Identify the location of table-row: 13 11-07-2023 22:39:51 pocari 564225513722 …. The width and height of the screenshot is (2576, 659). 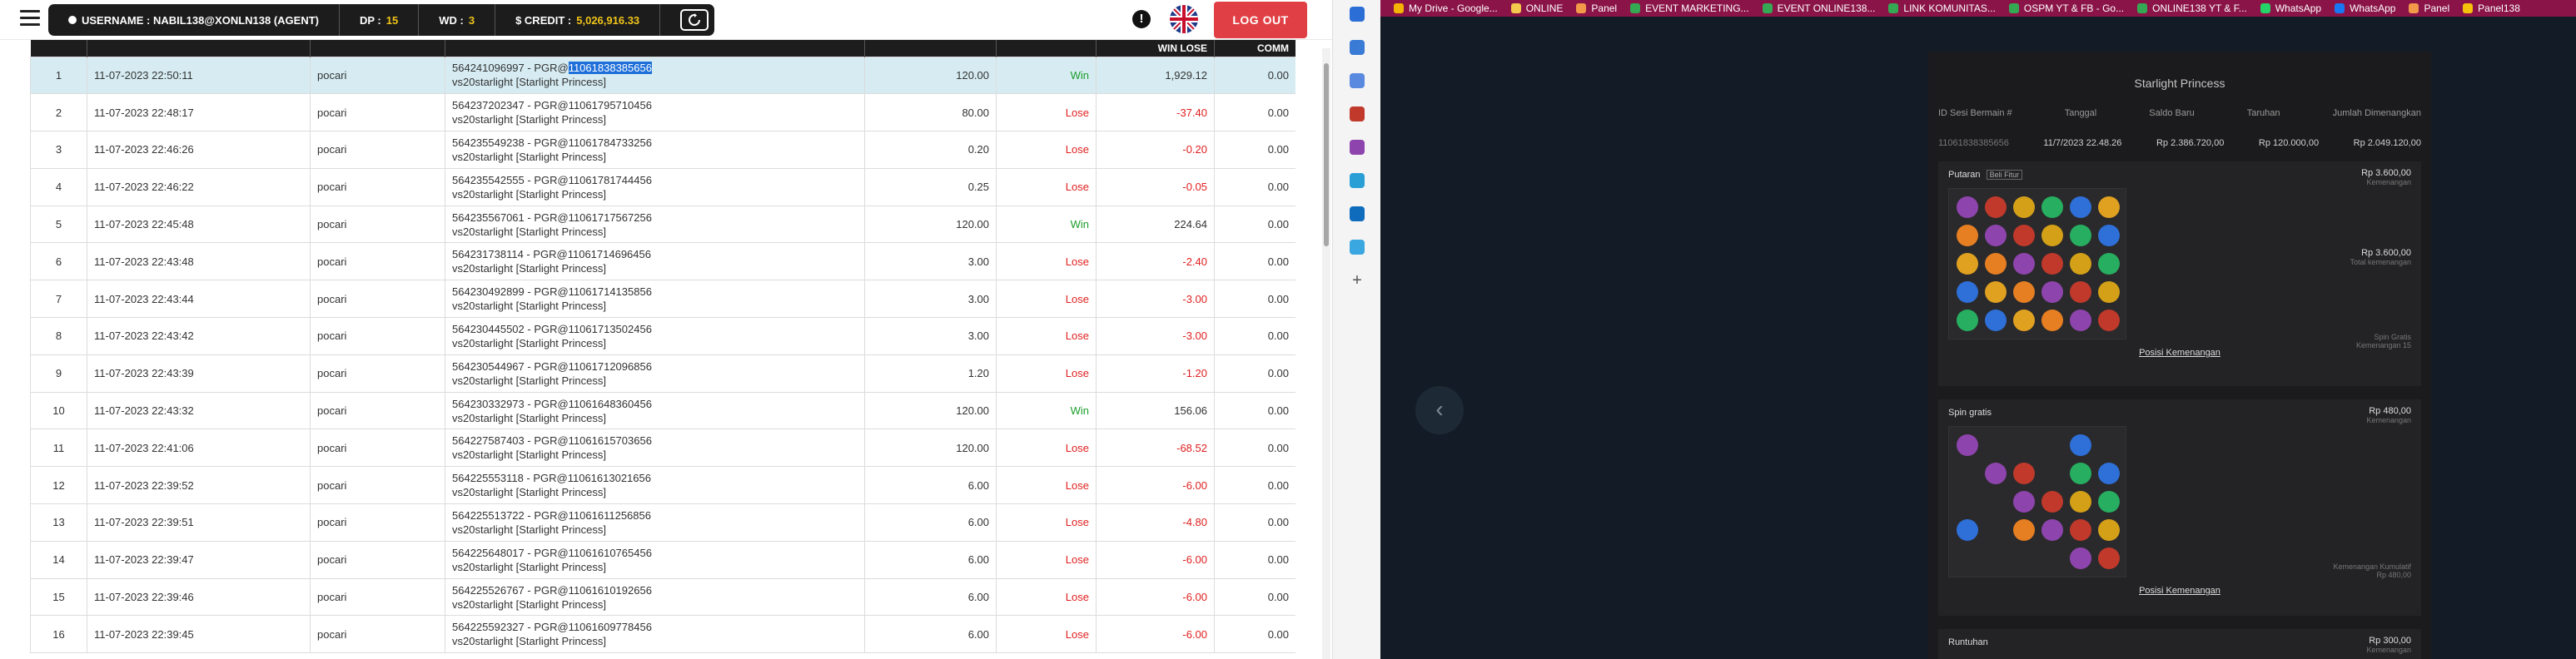
(662, 522).